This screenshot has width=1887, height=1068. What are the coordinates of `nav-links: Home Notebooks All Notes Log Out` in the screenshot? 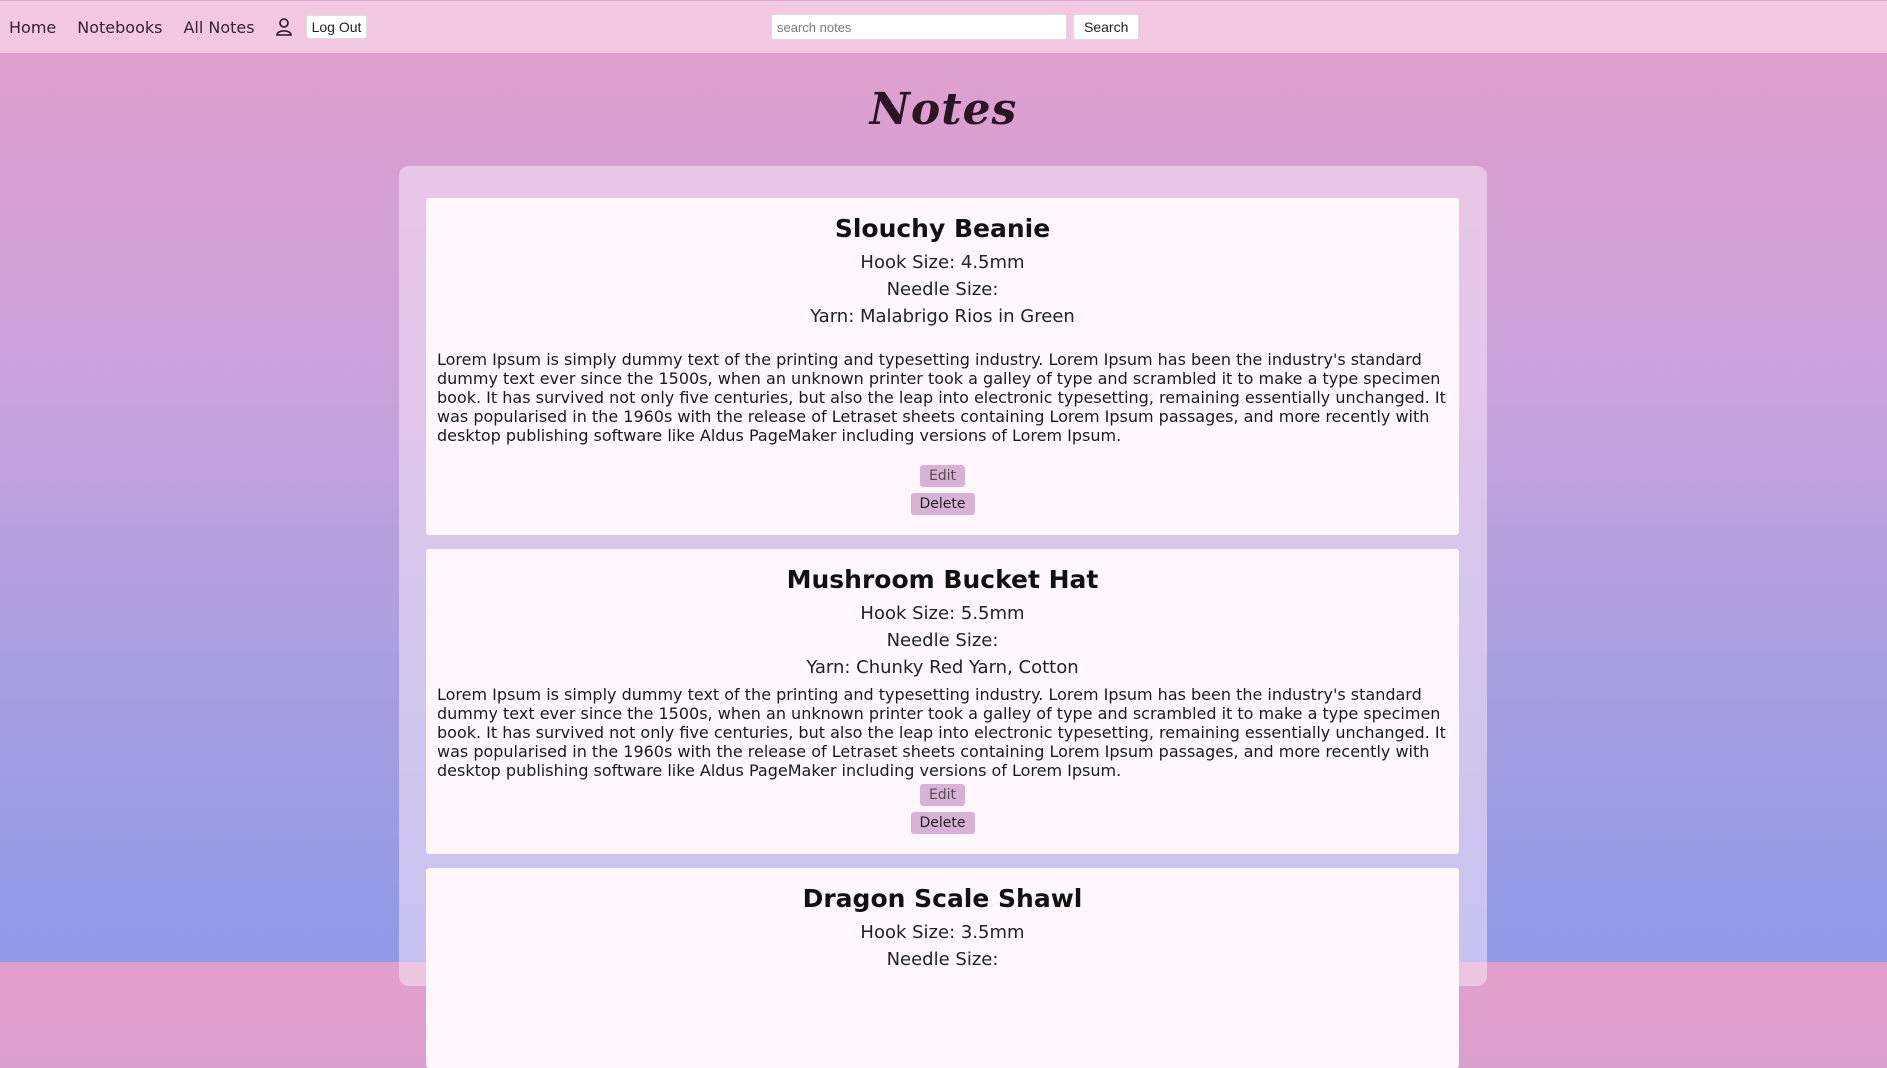 It's located at (184, 27).